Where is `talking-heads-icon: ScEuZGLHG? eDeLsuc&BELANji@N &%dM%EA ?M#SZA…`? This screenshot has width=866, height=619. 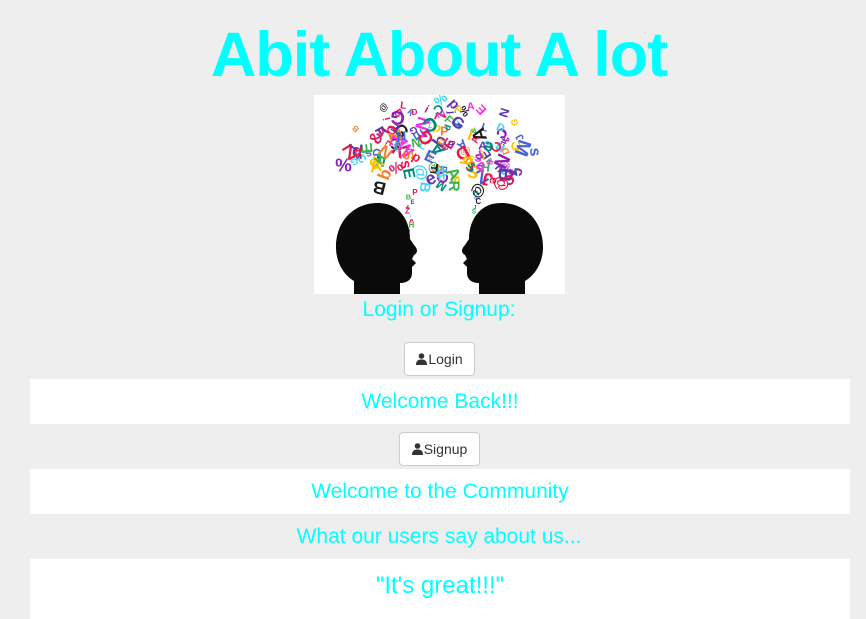
talking-heads-icon: ScEuZGLHG? eDeLsuc&BELANji@N &%dM%EA ?M#SZA… is located at coordinates (439, 194).